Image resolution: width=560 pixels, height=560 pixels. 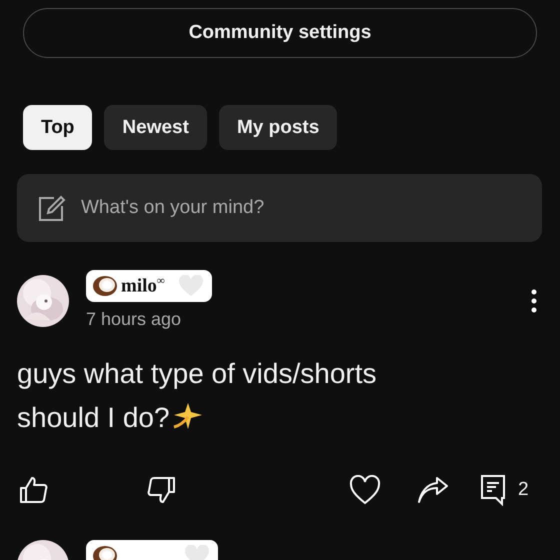 I want to click on heart-icon, so click(x=365, y=490).